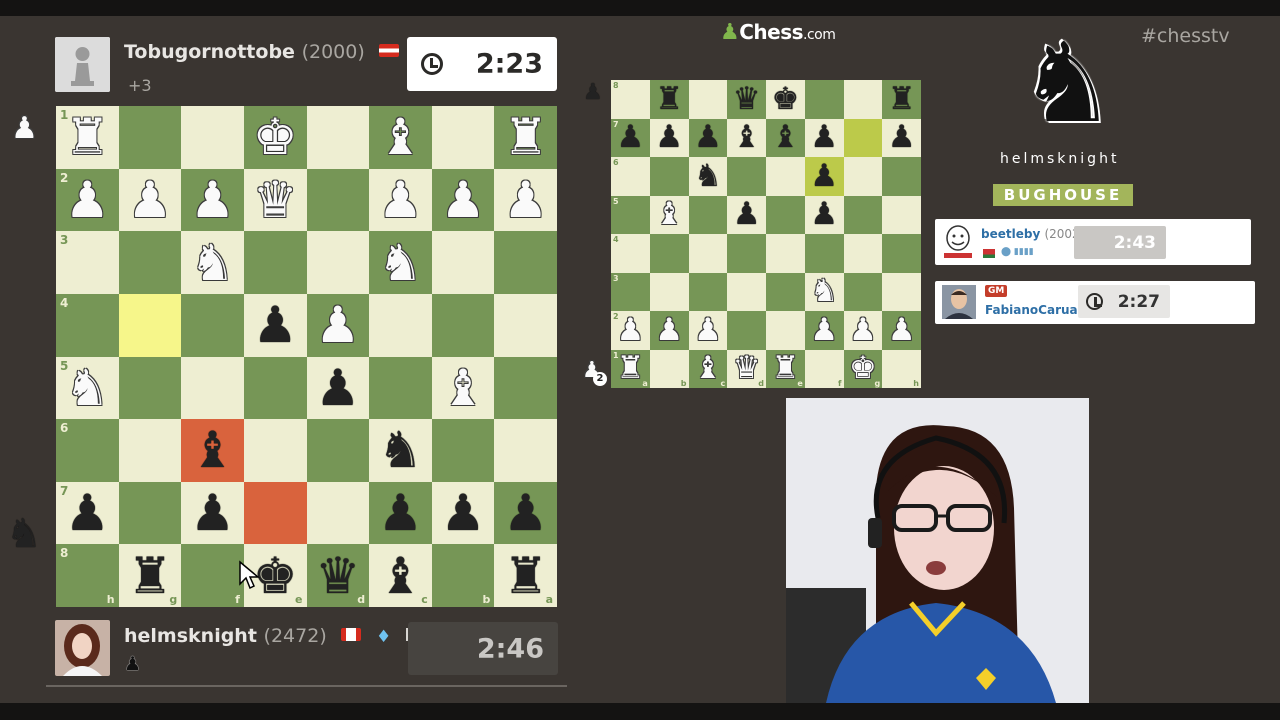 Image resolution: width=1280 pixels, height=720 pixels. Describe the element at coordinates (1010, 234) in the screenshot. I see `opponent-name-text: beetleby` at that location.